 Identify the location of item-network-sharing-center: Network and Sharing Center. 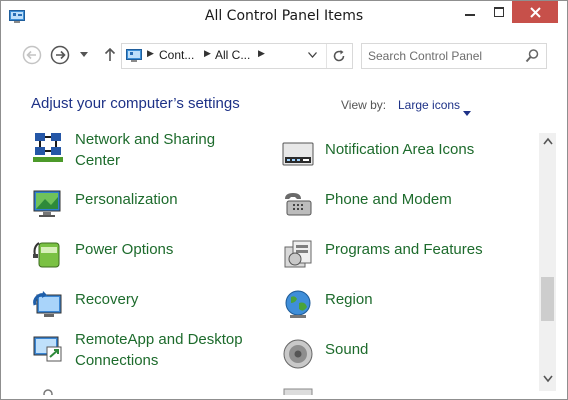
(151, 152).